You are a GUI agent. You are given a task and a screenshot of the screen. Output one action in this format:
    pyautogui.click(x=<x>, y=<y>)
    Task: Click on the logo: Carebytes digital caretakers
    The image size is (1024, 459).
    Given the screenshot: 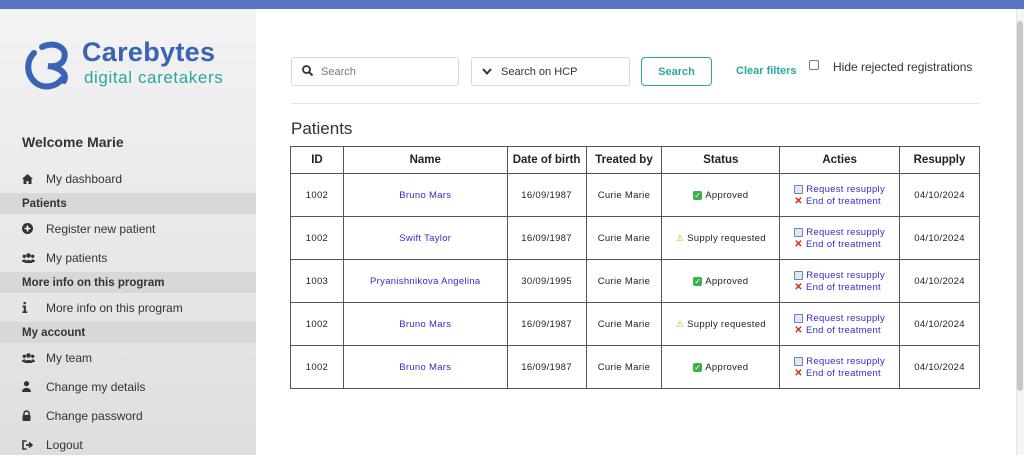 What is the action you would take?
    pyautogui.click(x=134, y=67)
    